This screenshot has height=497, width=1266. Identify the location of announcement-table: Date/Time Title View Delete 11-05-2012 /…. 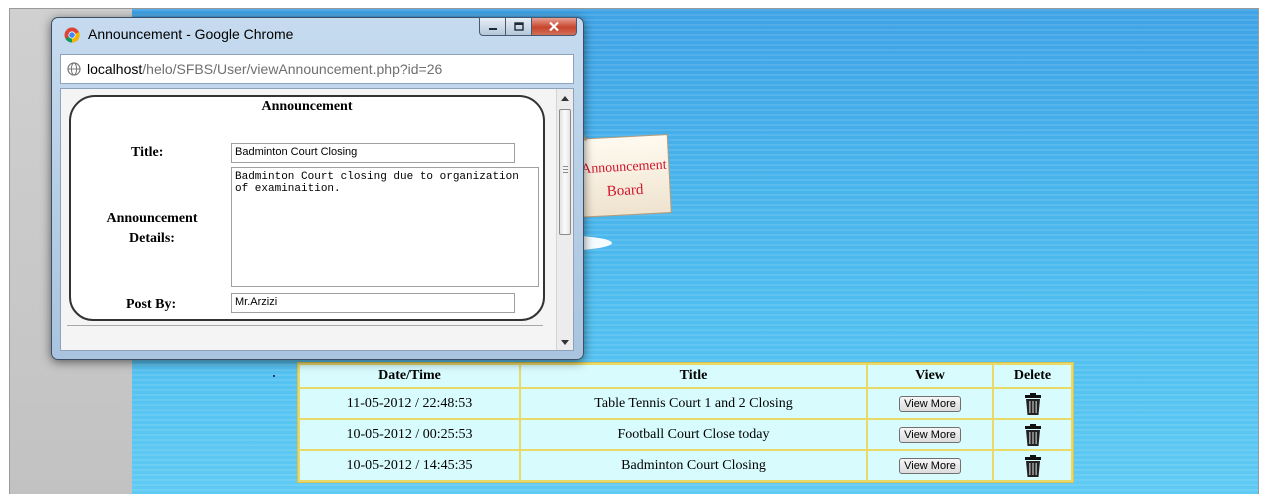
(685, 422).